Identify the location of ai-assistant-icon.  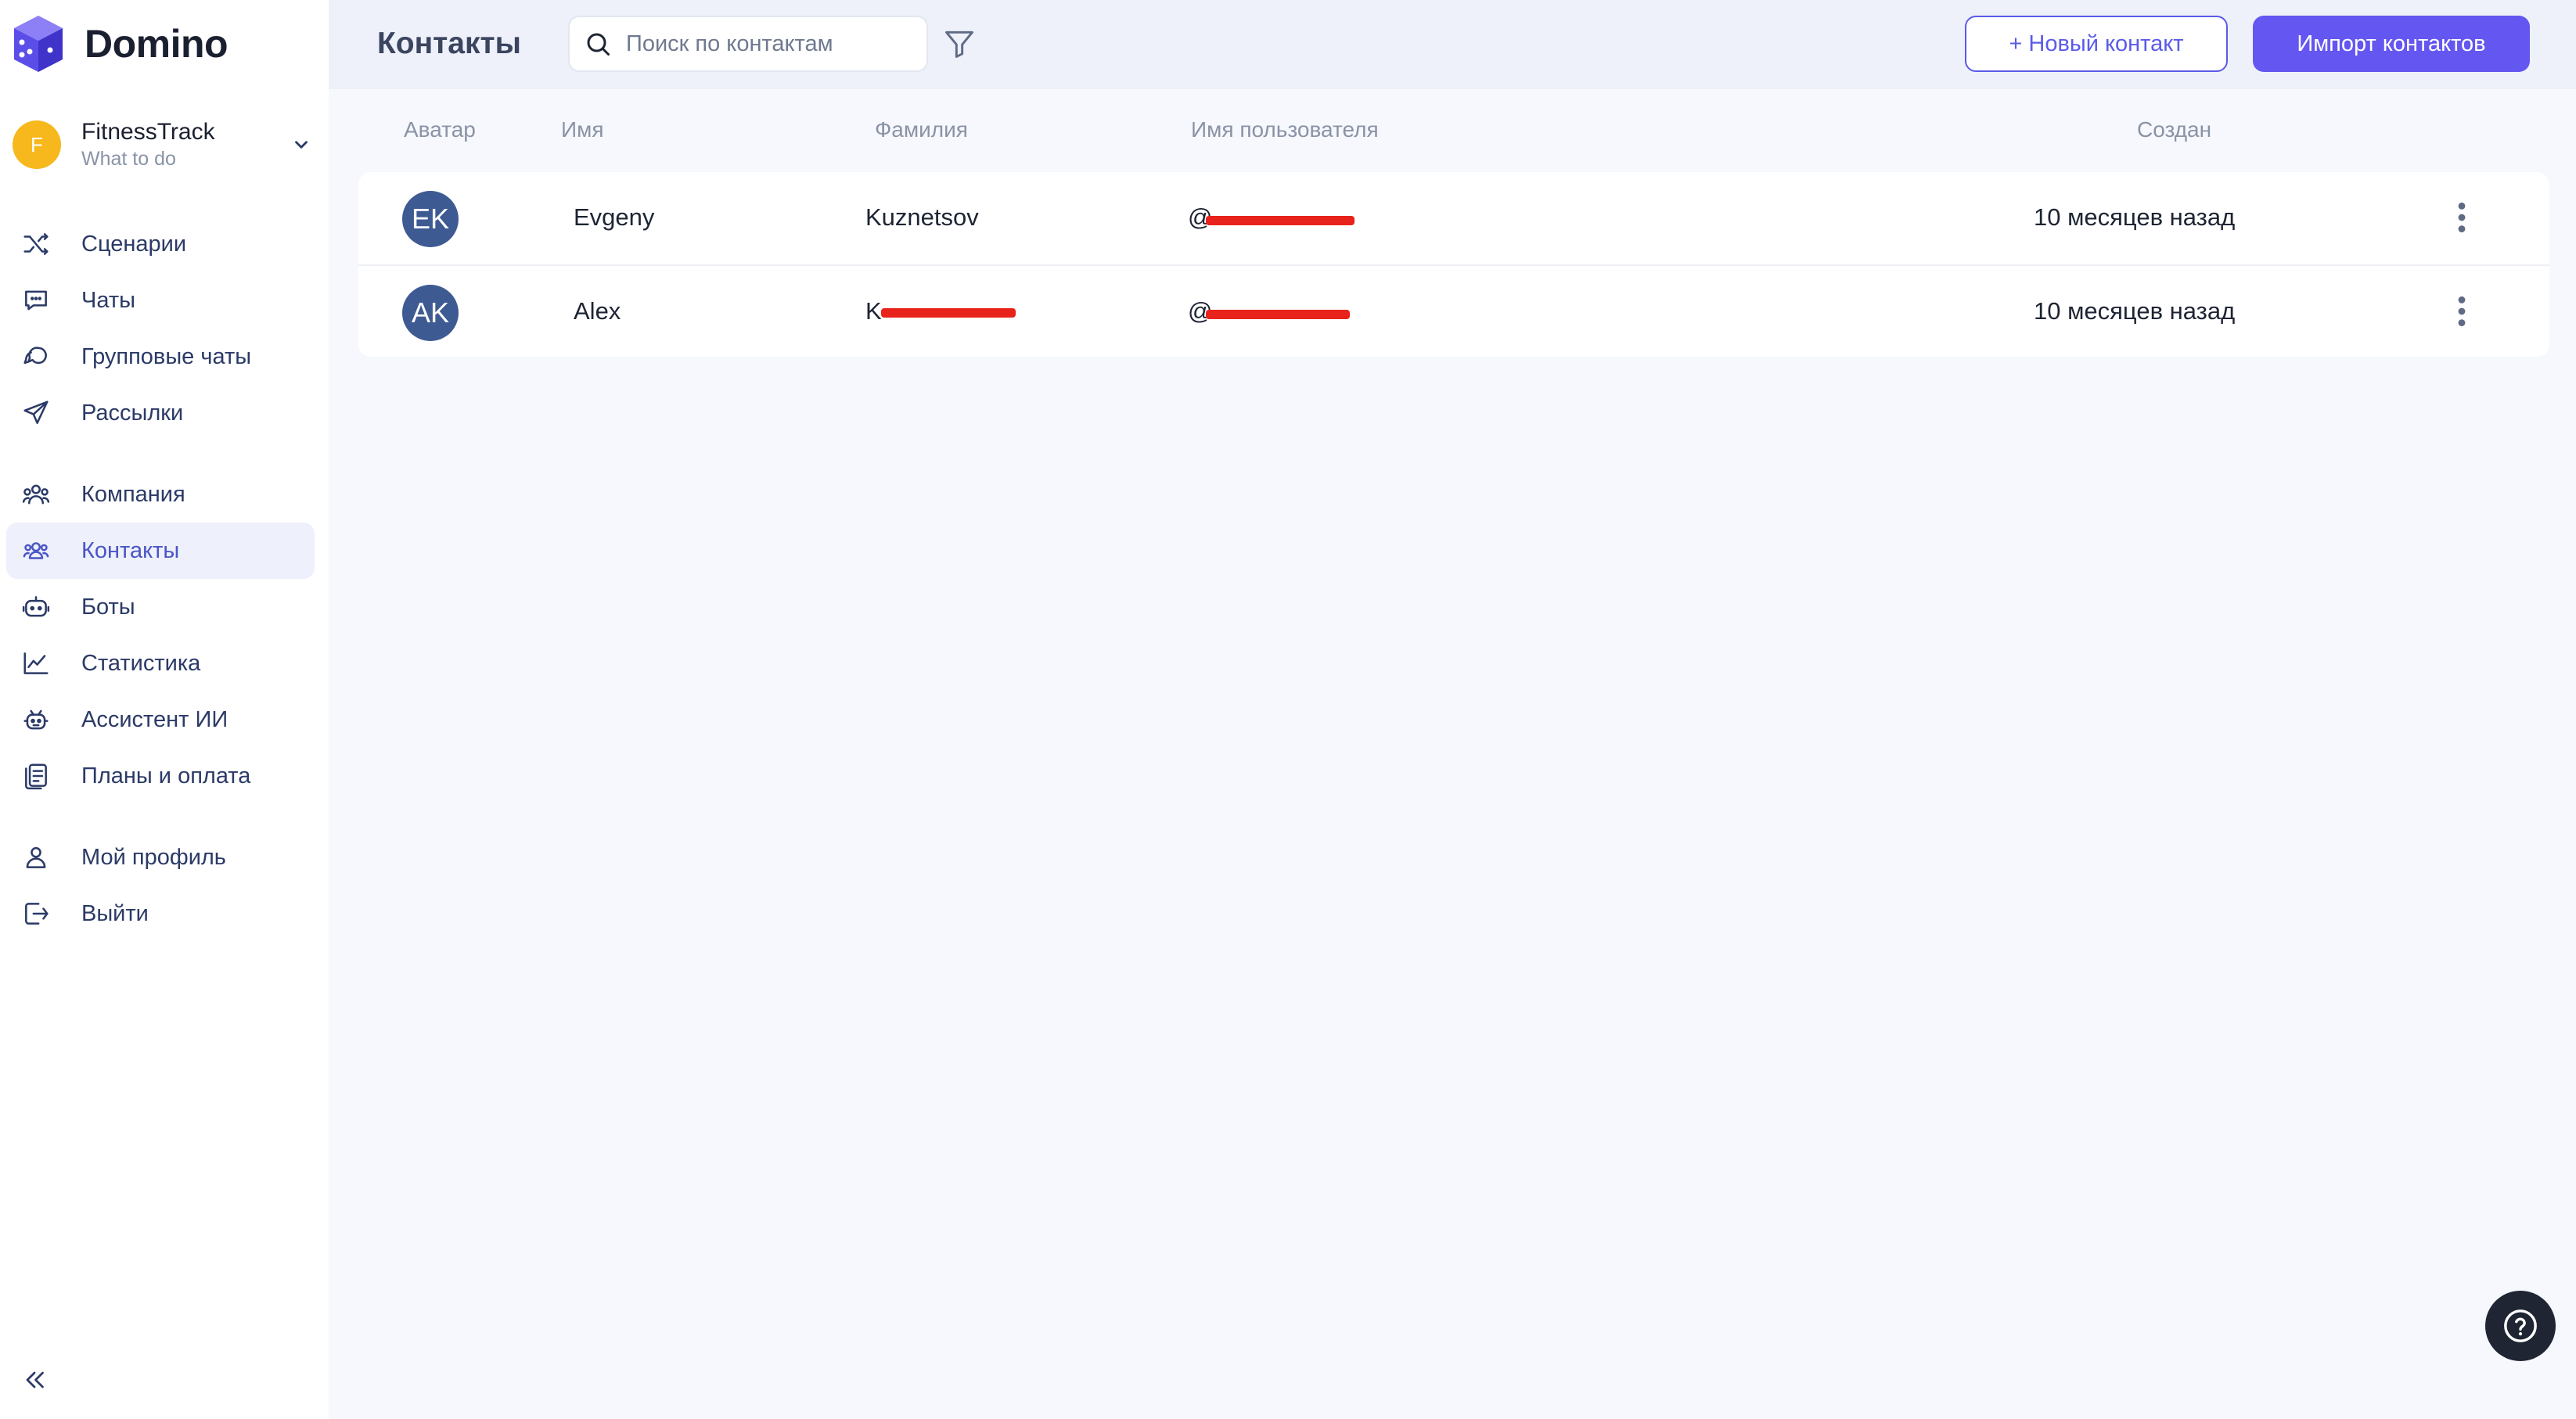
(36, 719).